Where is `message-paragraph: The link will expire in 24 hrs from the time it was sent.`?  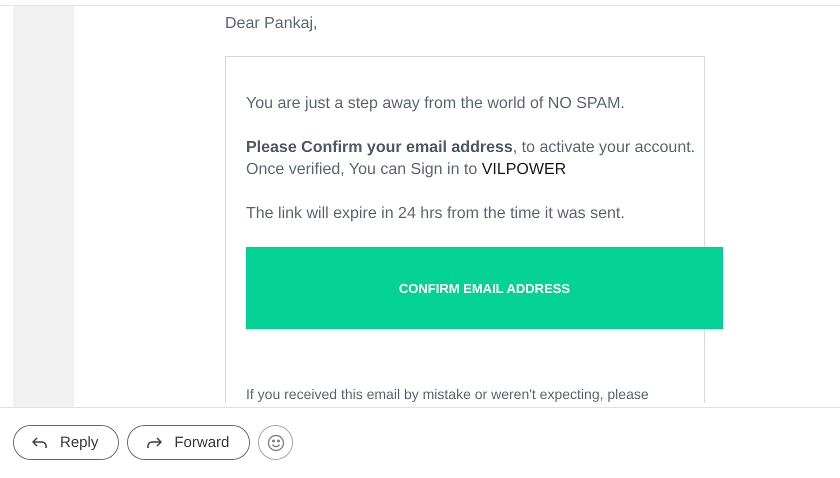 message-paragraph: The link will expire in 24 hrs from the time it was sent. is located at coordinates (435, 214).